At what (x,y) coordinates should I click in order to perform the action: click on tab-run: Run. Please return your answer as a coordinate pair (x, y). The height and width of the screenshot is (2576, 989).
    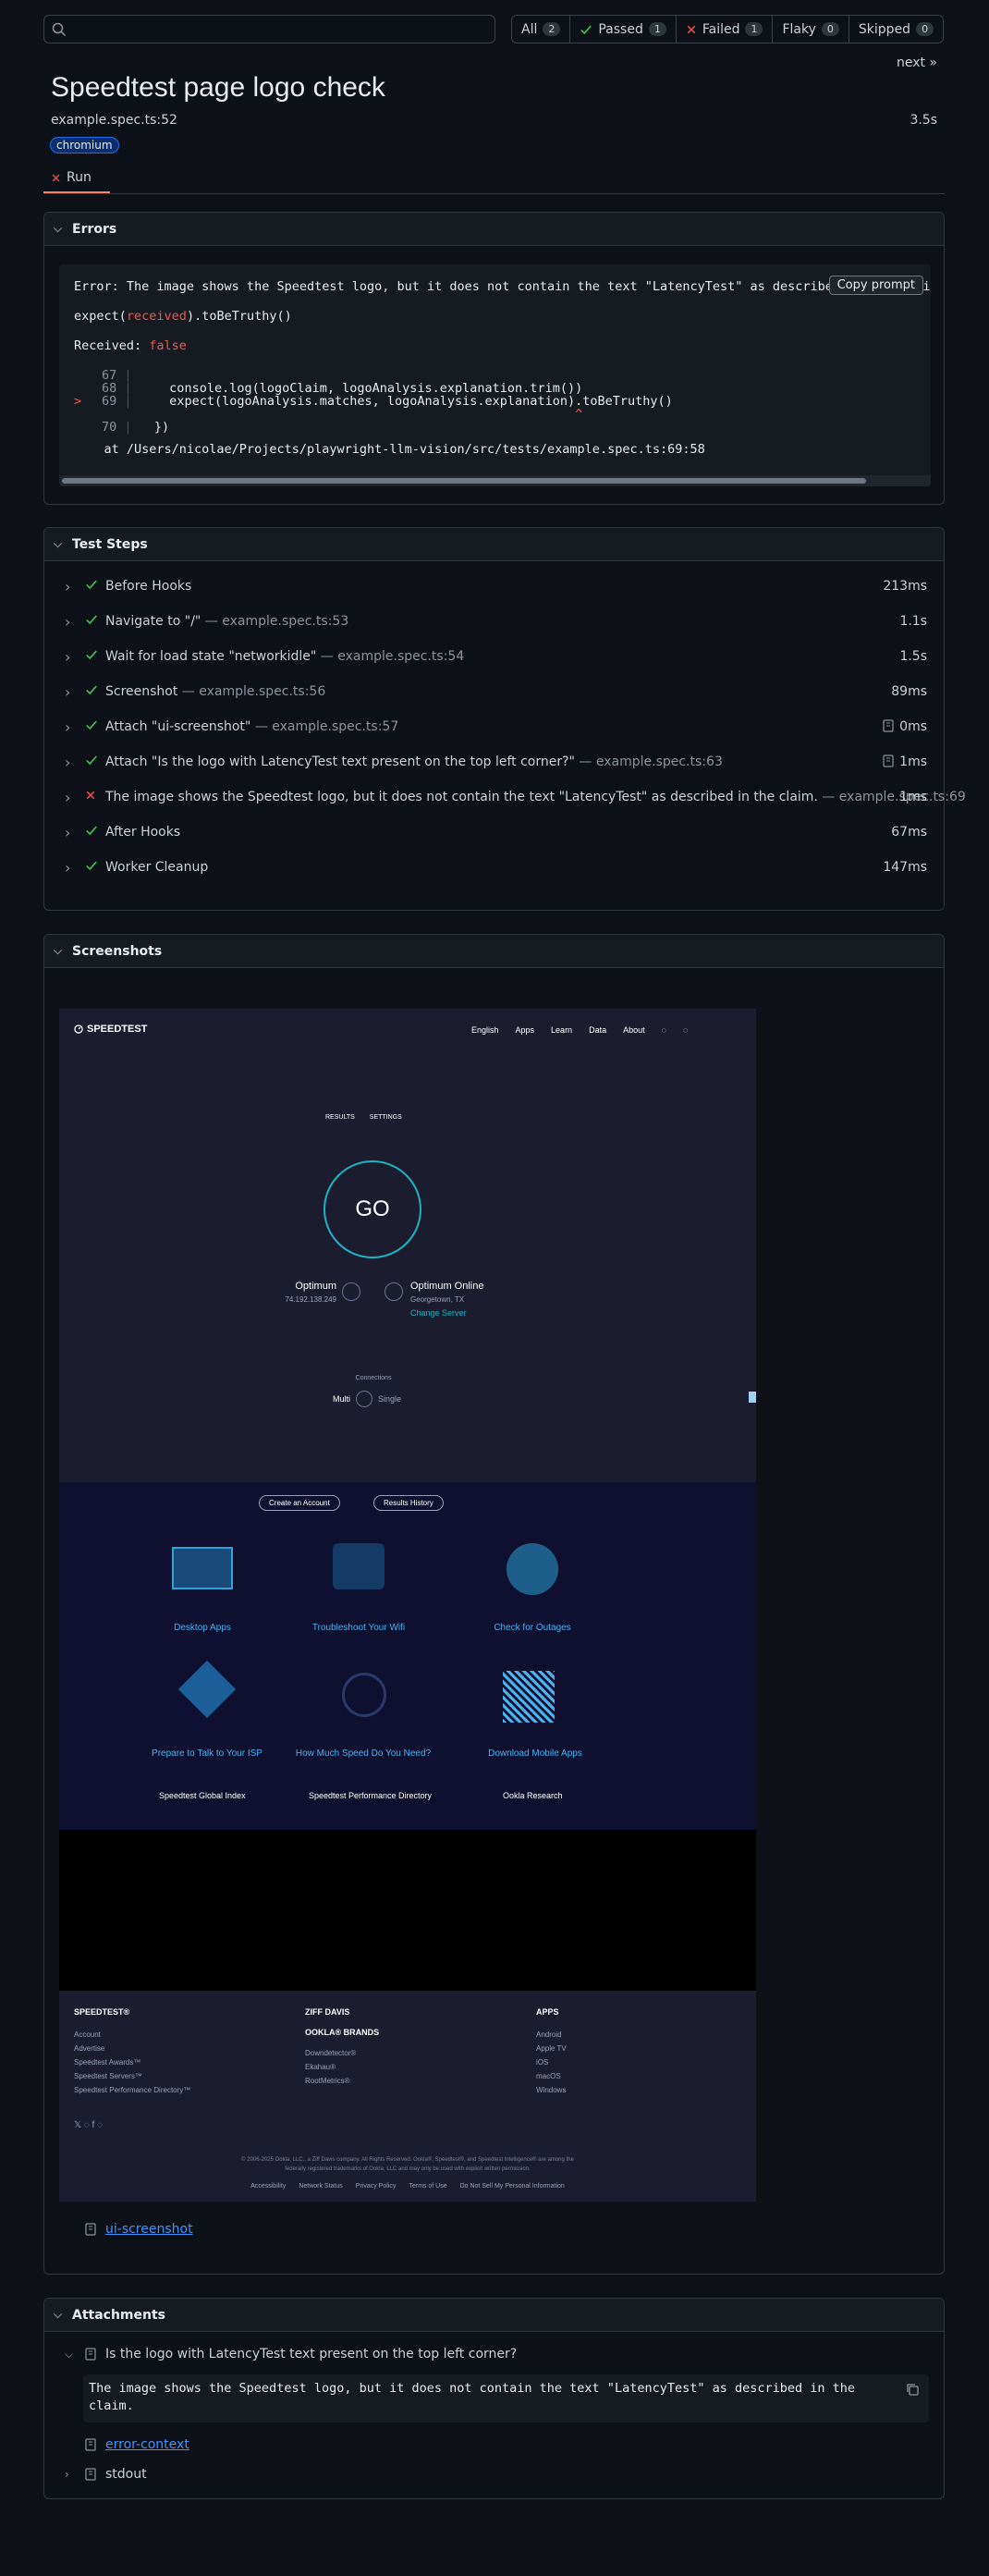
    Looking at the image, I should click on (71, 177).